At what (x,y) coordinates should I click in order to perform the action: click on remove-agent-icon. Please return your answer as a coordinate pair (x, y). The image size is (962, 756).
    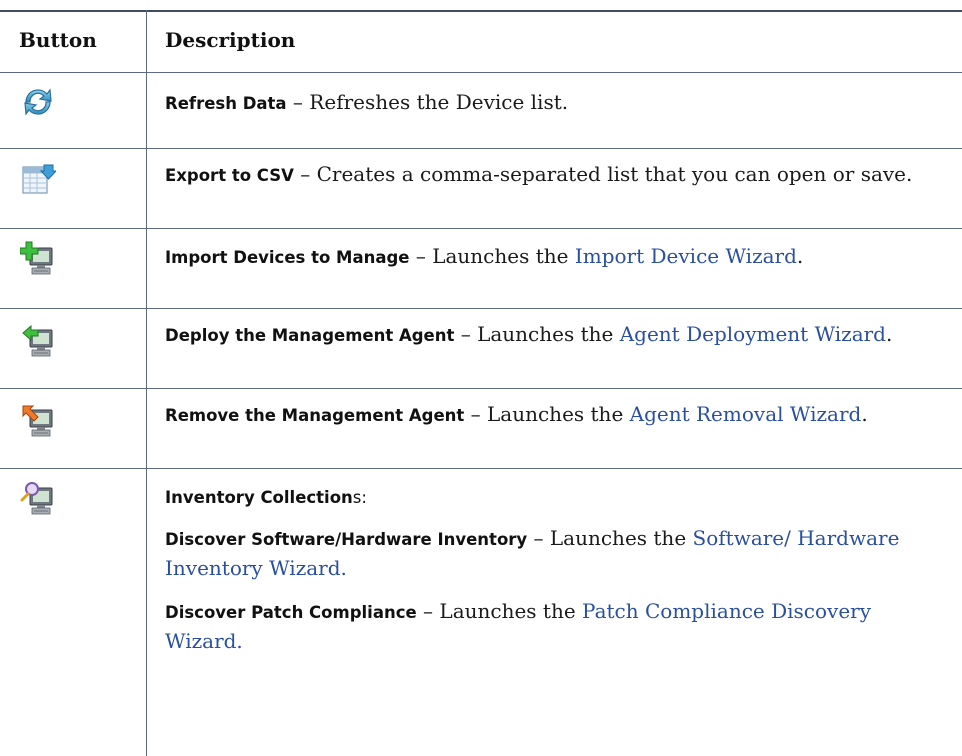
    Looking at the image, I should click on (45, 426).